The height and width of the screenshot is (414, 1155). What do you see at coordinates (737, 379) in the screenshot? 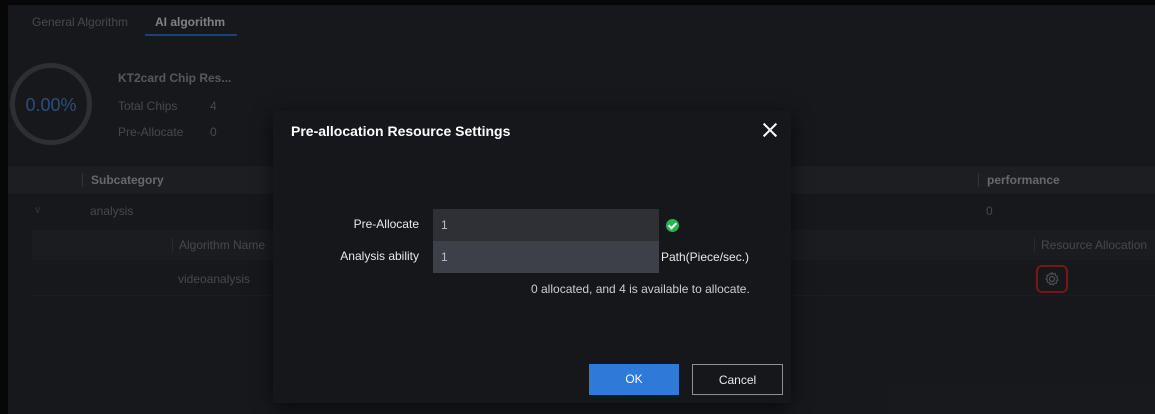
I see `cancel-button: Cancel` at bounding box center [737, 379].